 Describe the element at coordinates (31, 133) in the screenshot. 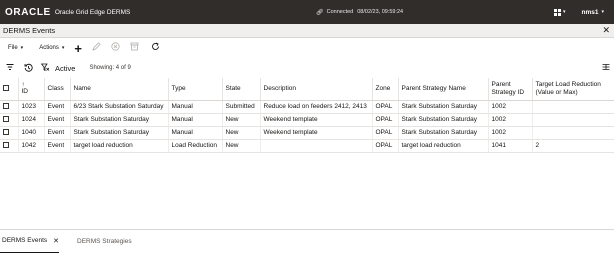

I see `cell-id: 1040` at that location.